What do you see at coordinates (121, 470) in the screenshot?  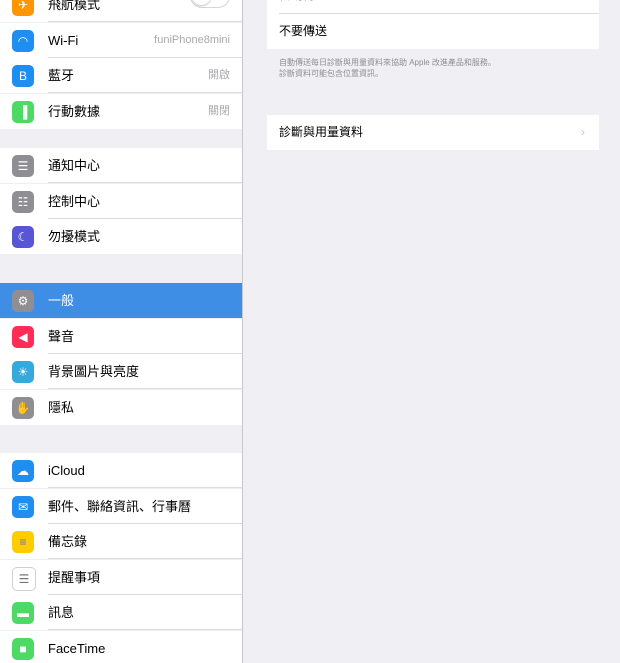 I see `sidebar-item-cloud: ☁ iCloud` at bounding box center [121, 470].